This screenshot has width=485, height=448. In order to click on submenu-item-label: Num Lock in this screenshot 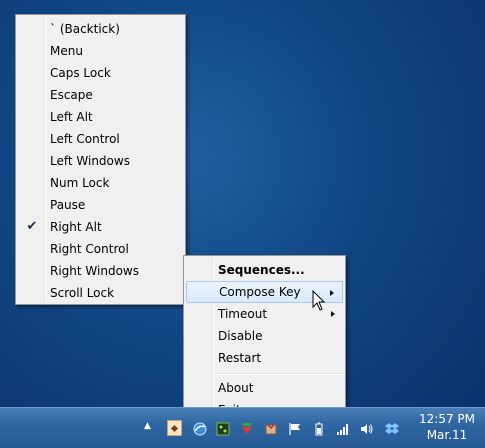, I will do `click(80, 183)`.